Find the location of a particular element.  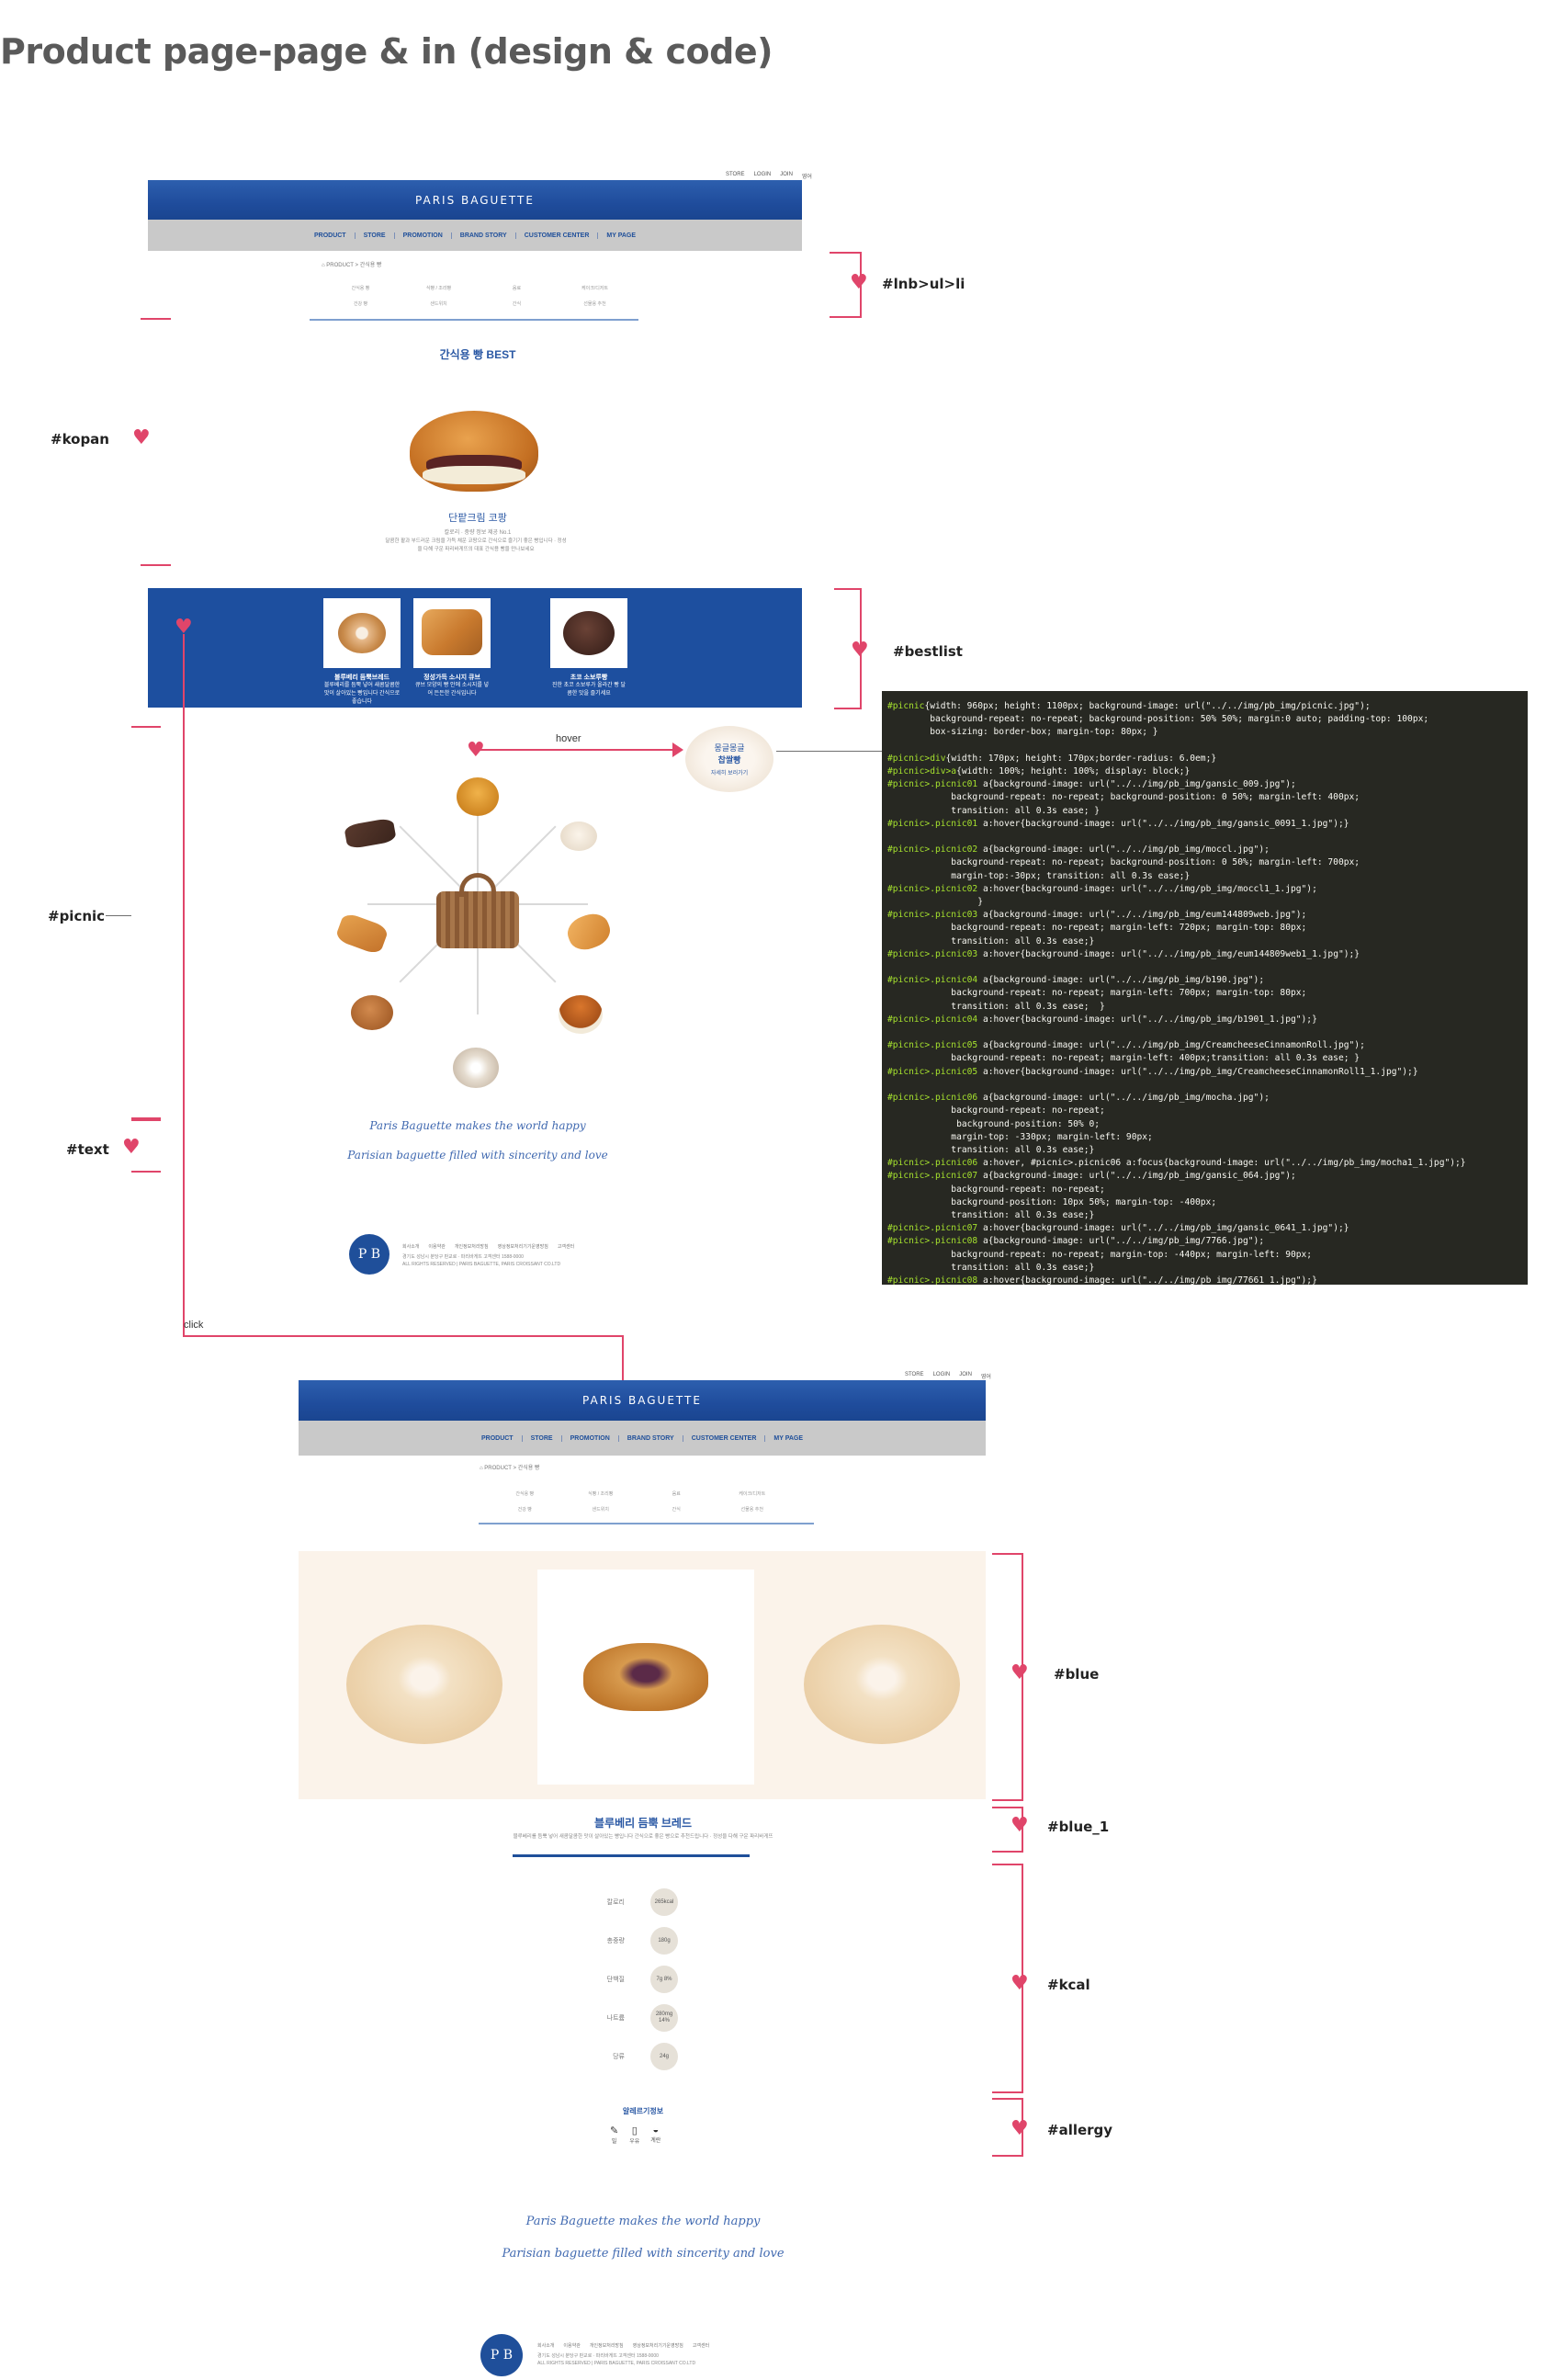

annotation-label: #bestlist is located at coordinates (928, 651).